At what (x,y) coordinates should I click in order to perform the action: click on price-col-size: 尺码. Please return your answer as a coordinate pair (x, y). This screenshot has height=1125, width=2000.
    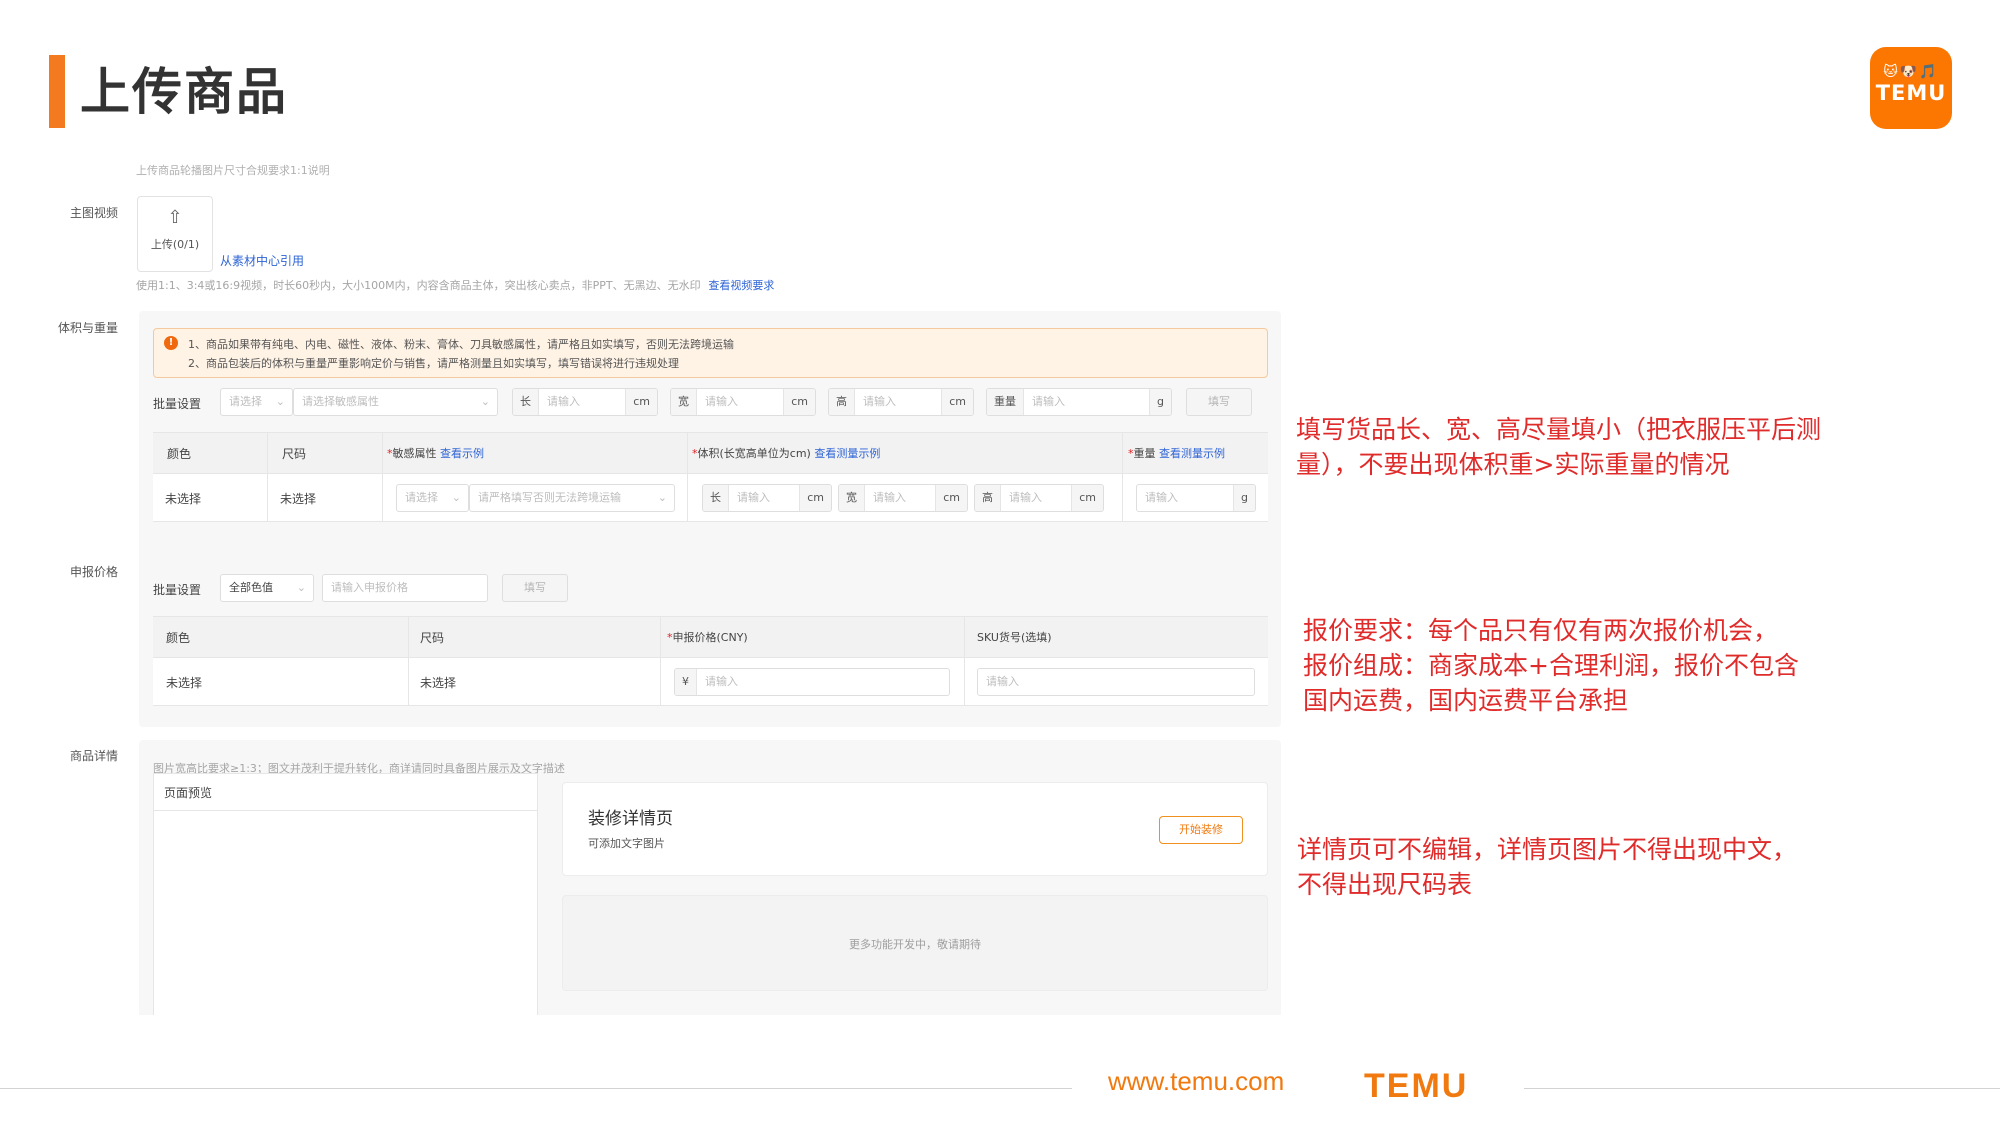
    Looking at the image, I should click on (432, 638).